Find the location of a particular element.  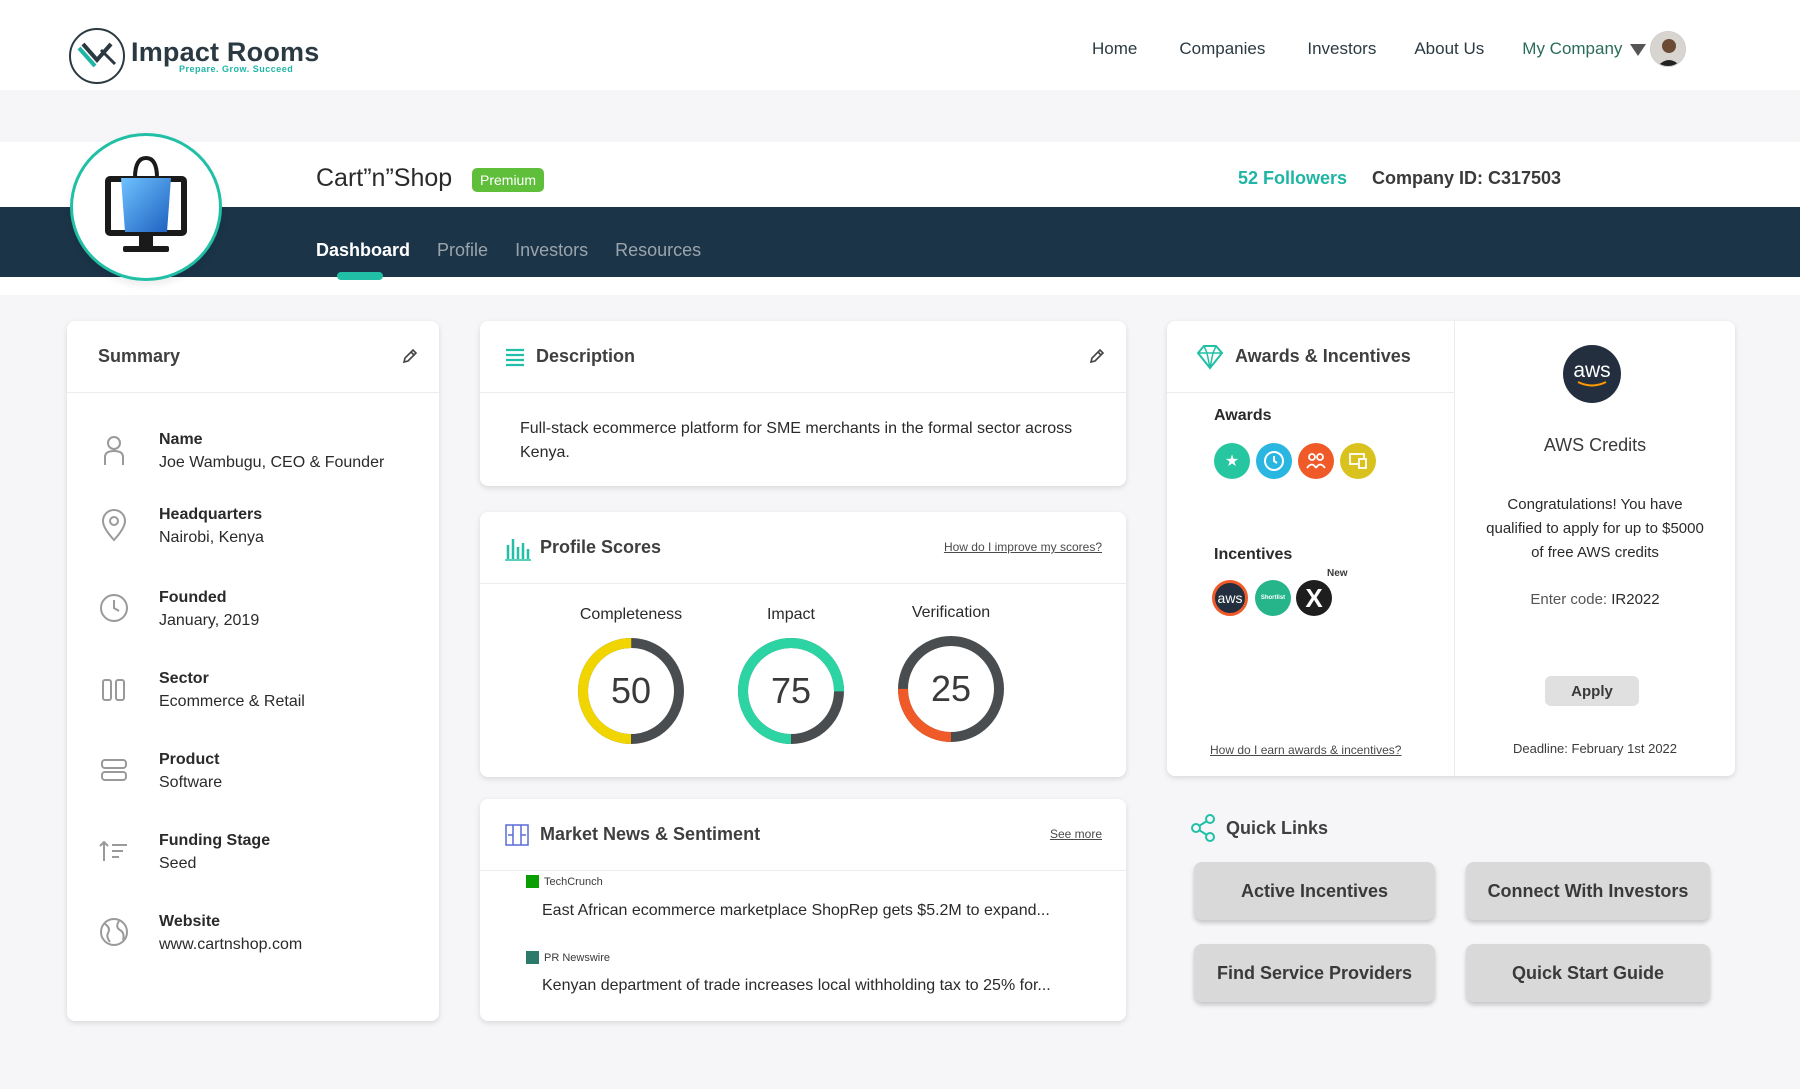

share-icon is located at coordinates (1203, 828).